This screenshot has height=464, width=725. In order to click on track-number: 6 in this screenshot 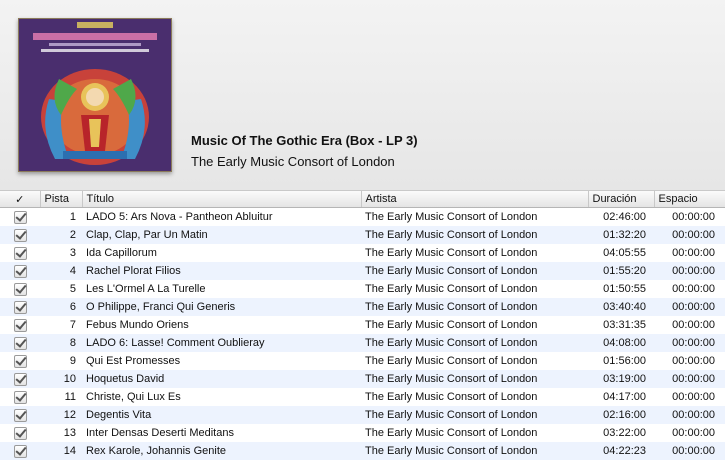, I will do `click(61, 307)`.